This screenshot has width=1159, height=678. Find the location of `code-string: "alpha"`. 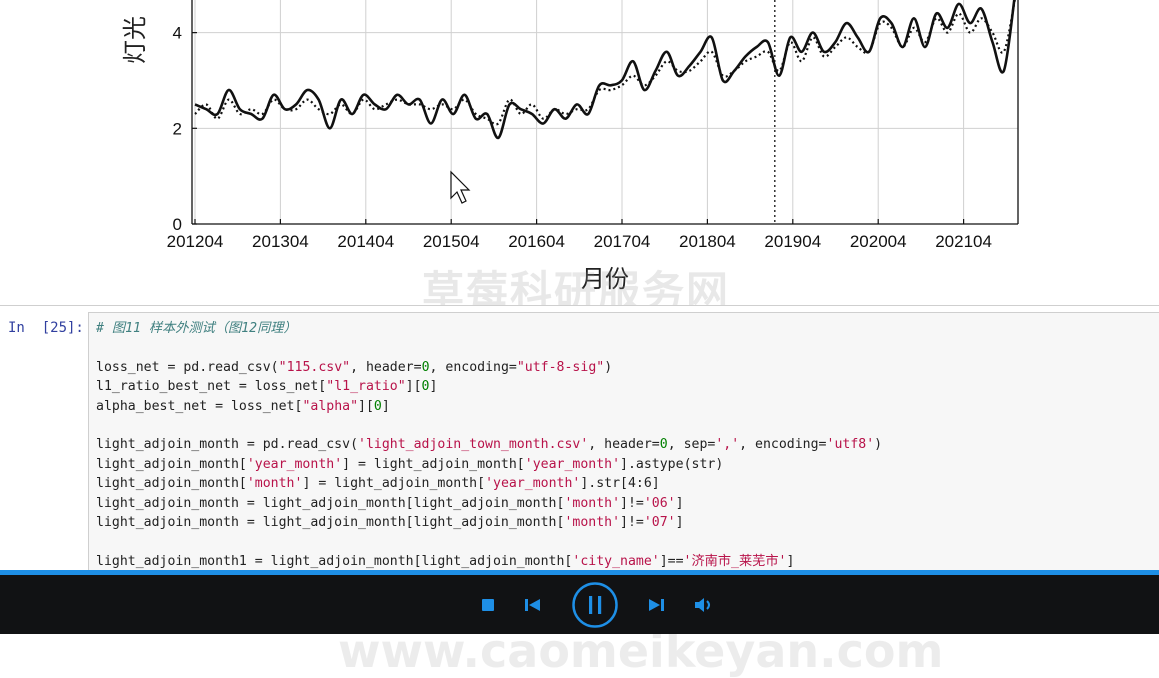

code-string: "alpha" is located at coordinates (330, 406).